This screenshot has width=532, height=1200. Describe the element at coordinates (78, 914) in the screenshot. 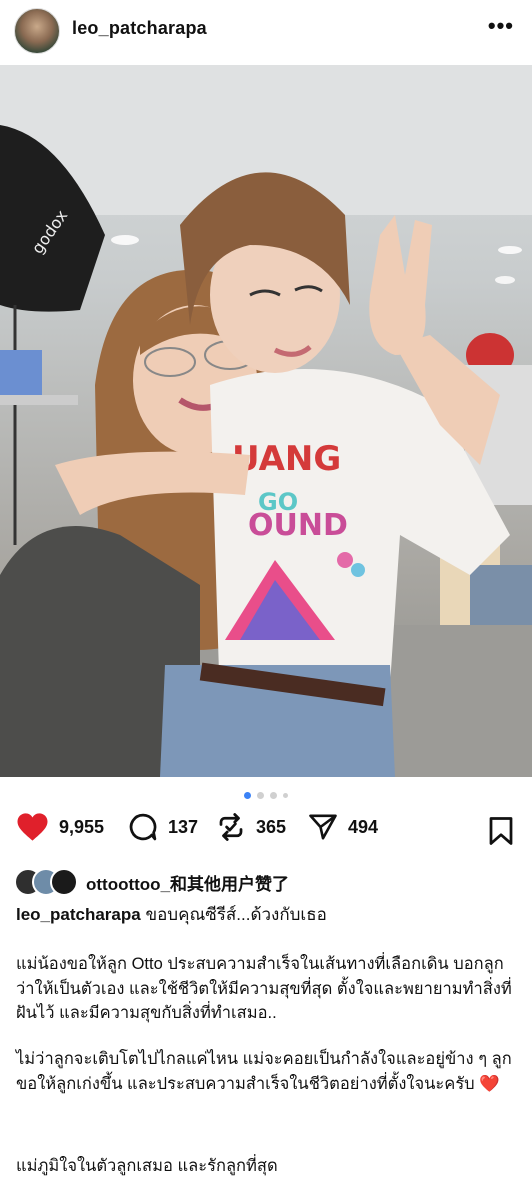

I see `caption-username: leo_patcharapa` at that location.